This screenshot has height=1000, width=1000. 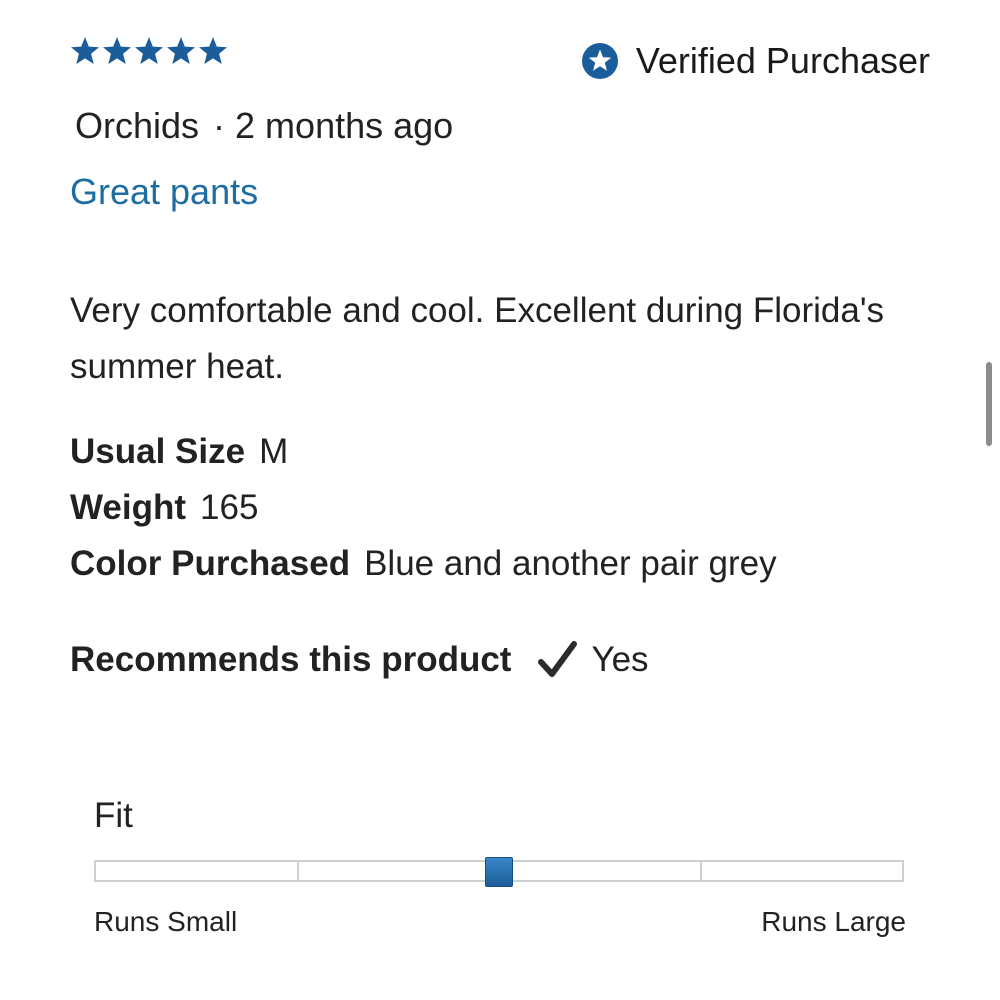 I want to click on verified-purchaser-badge: Verified Purchaser, so click(x=755, y=61).